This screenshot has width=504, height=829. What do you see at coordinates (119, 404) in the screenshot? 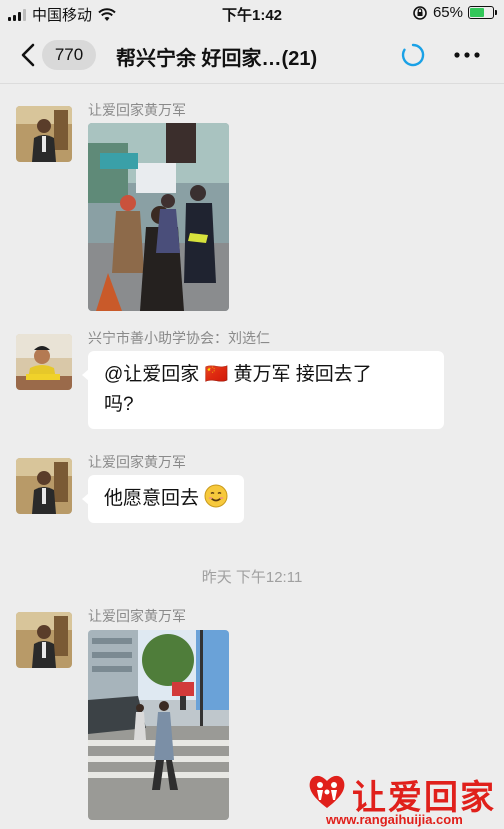
I see `message-text: 吗?` at bounding box center [119, 404].